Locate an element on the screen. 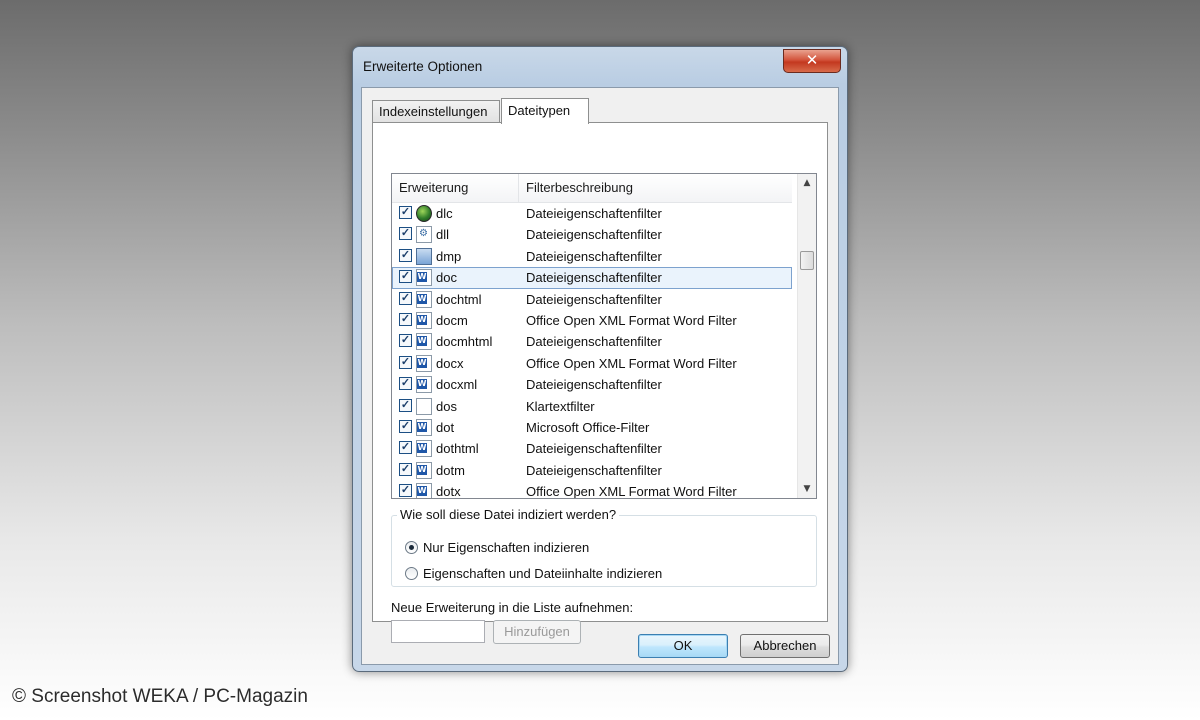  radio-button-checked is located at coordinates (411, 547).